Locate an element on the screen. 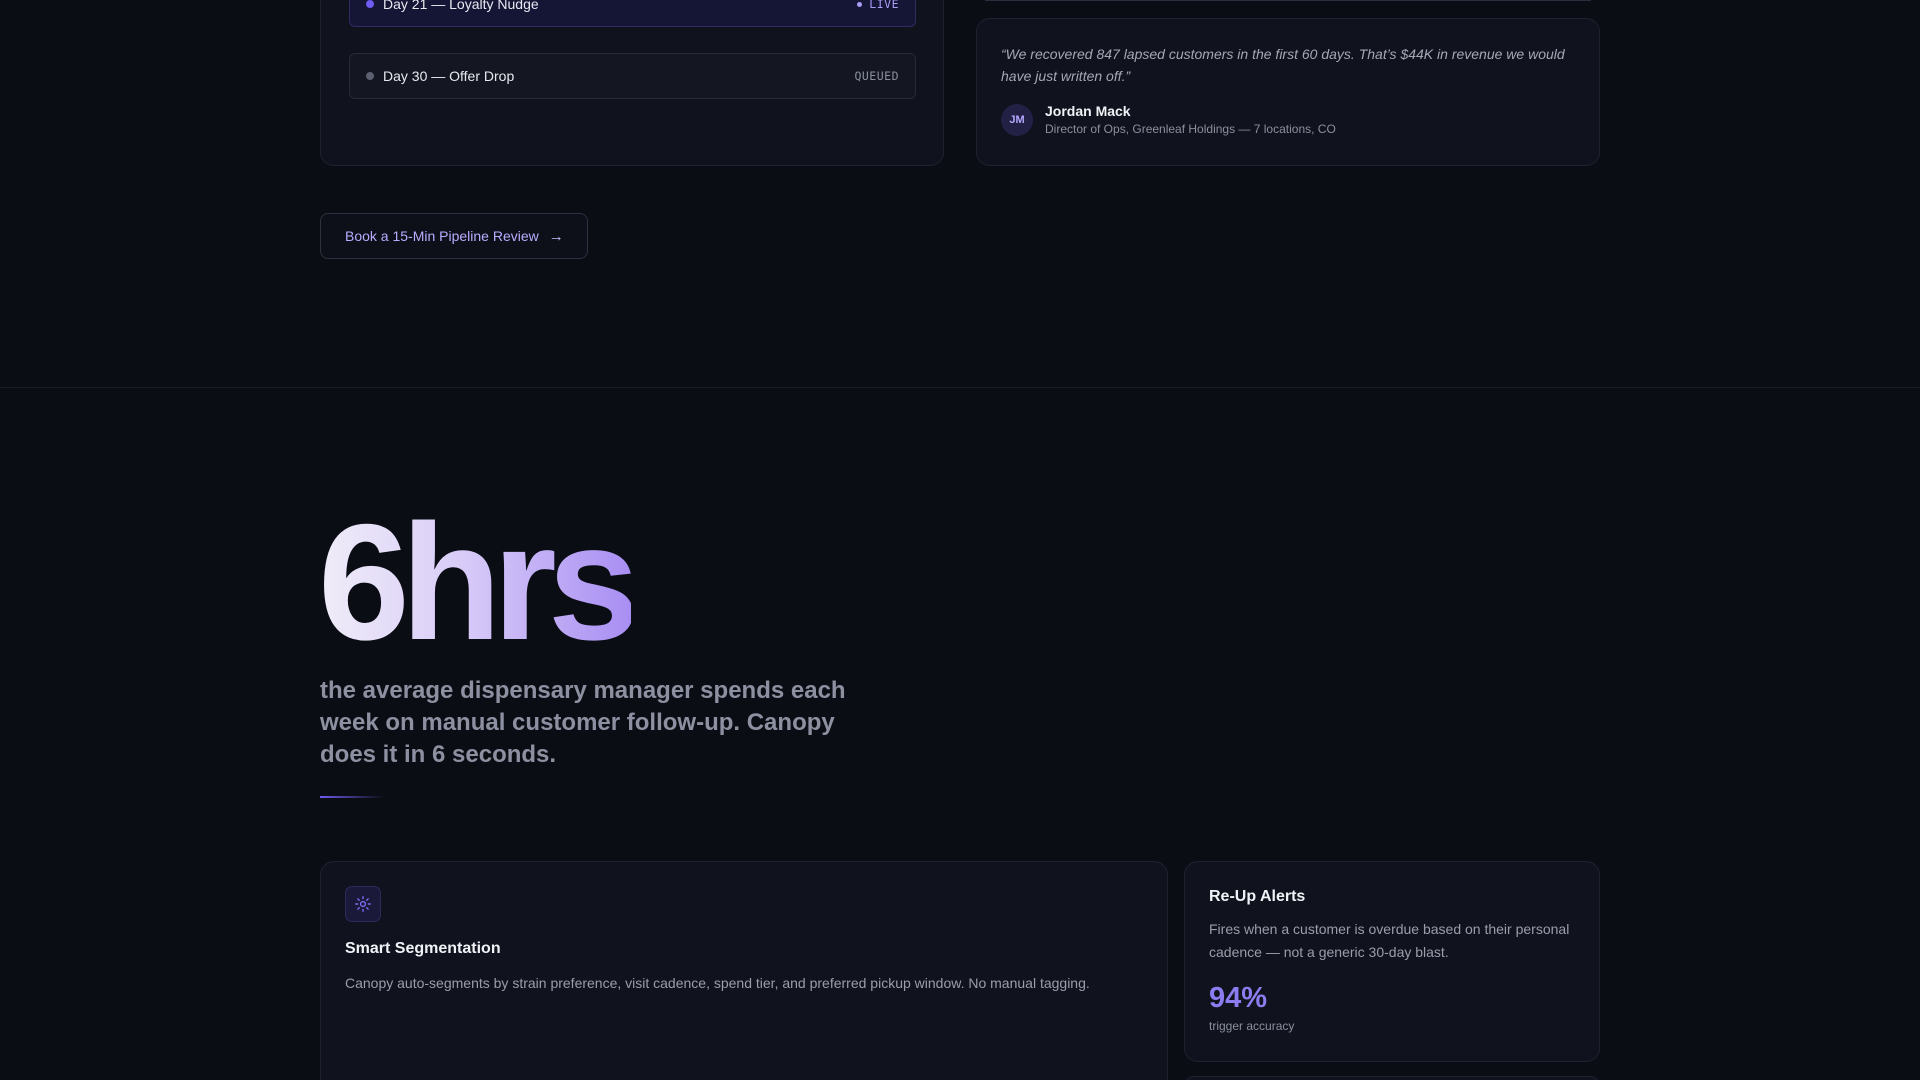  next-card-edge is located at coordinates (1392, 1078).